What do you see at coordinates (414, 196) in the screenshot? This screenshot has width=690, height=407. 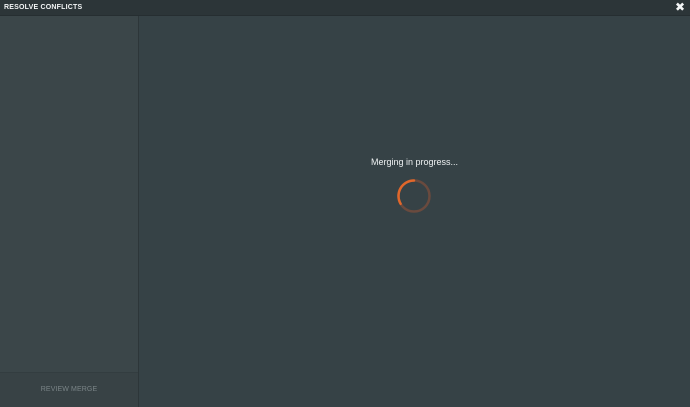 I see `spinner-icon` at bounding box center [414, 196].